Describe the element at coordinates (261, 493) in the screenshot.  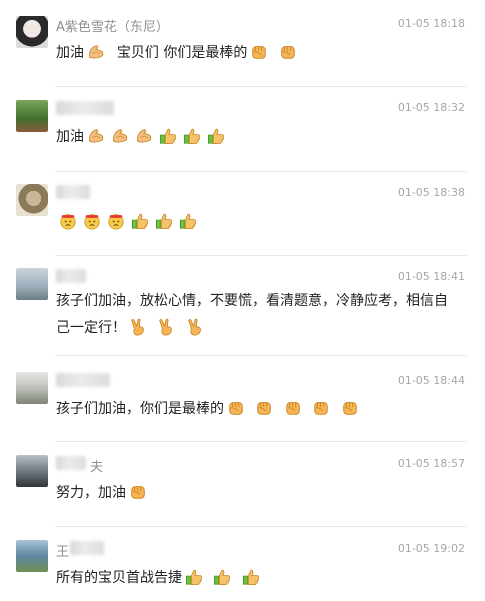
I see `comment-text: 努力，加油` at that location.